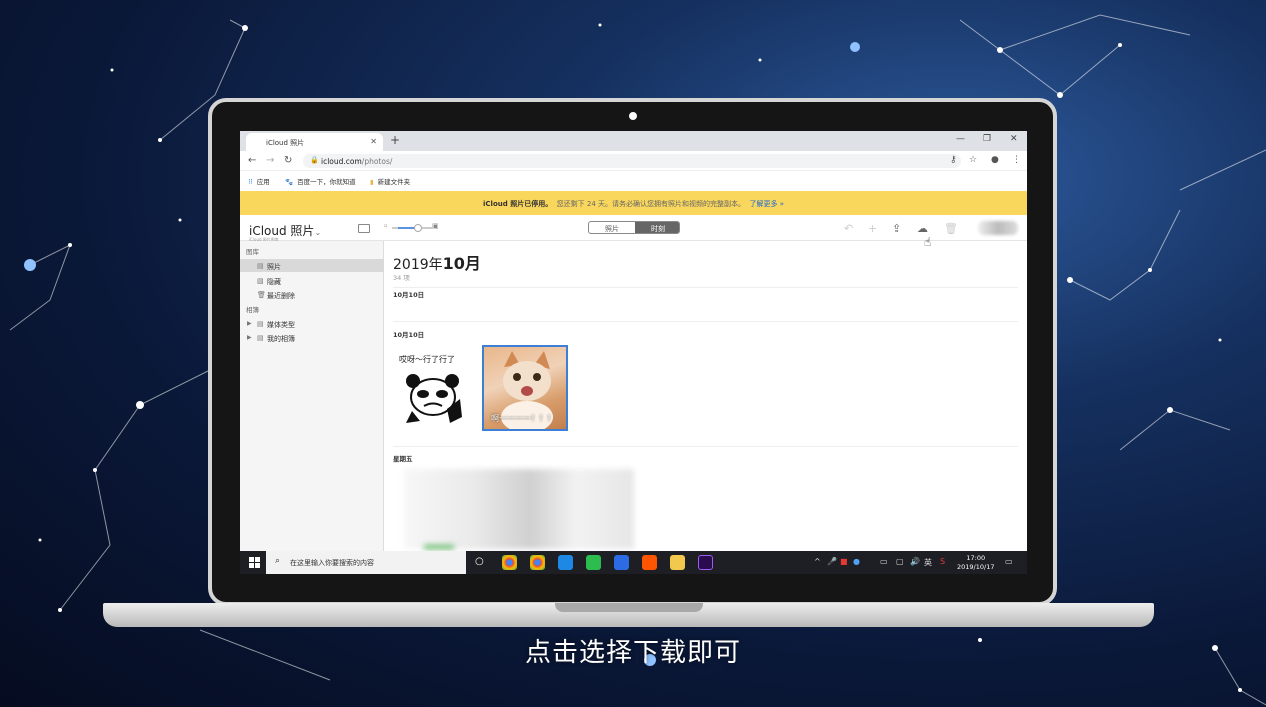 This screenshot has height=707, width=1266. I want to click on banner-message: 您还剩下 24 天。请务必确认您拥有照片和视频的完整副本。, so click(651, 204).